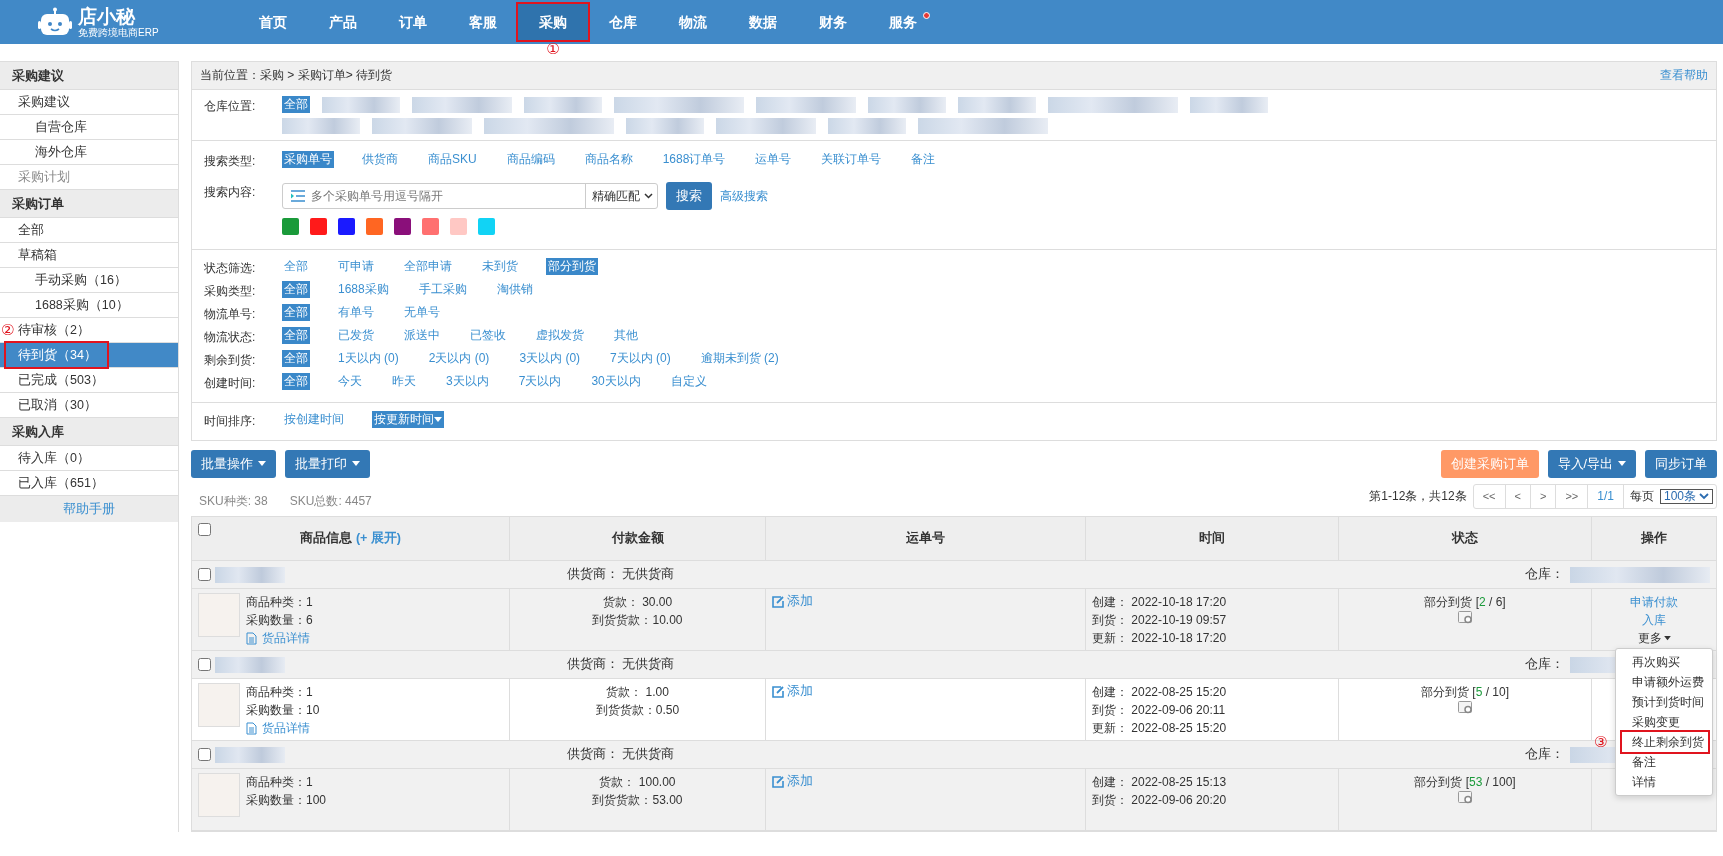  I want to click on nav-tab: 订单, so click(413, 22).